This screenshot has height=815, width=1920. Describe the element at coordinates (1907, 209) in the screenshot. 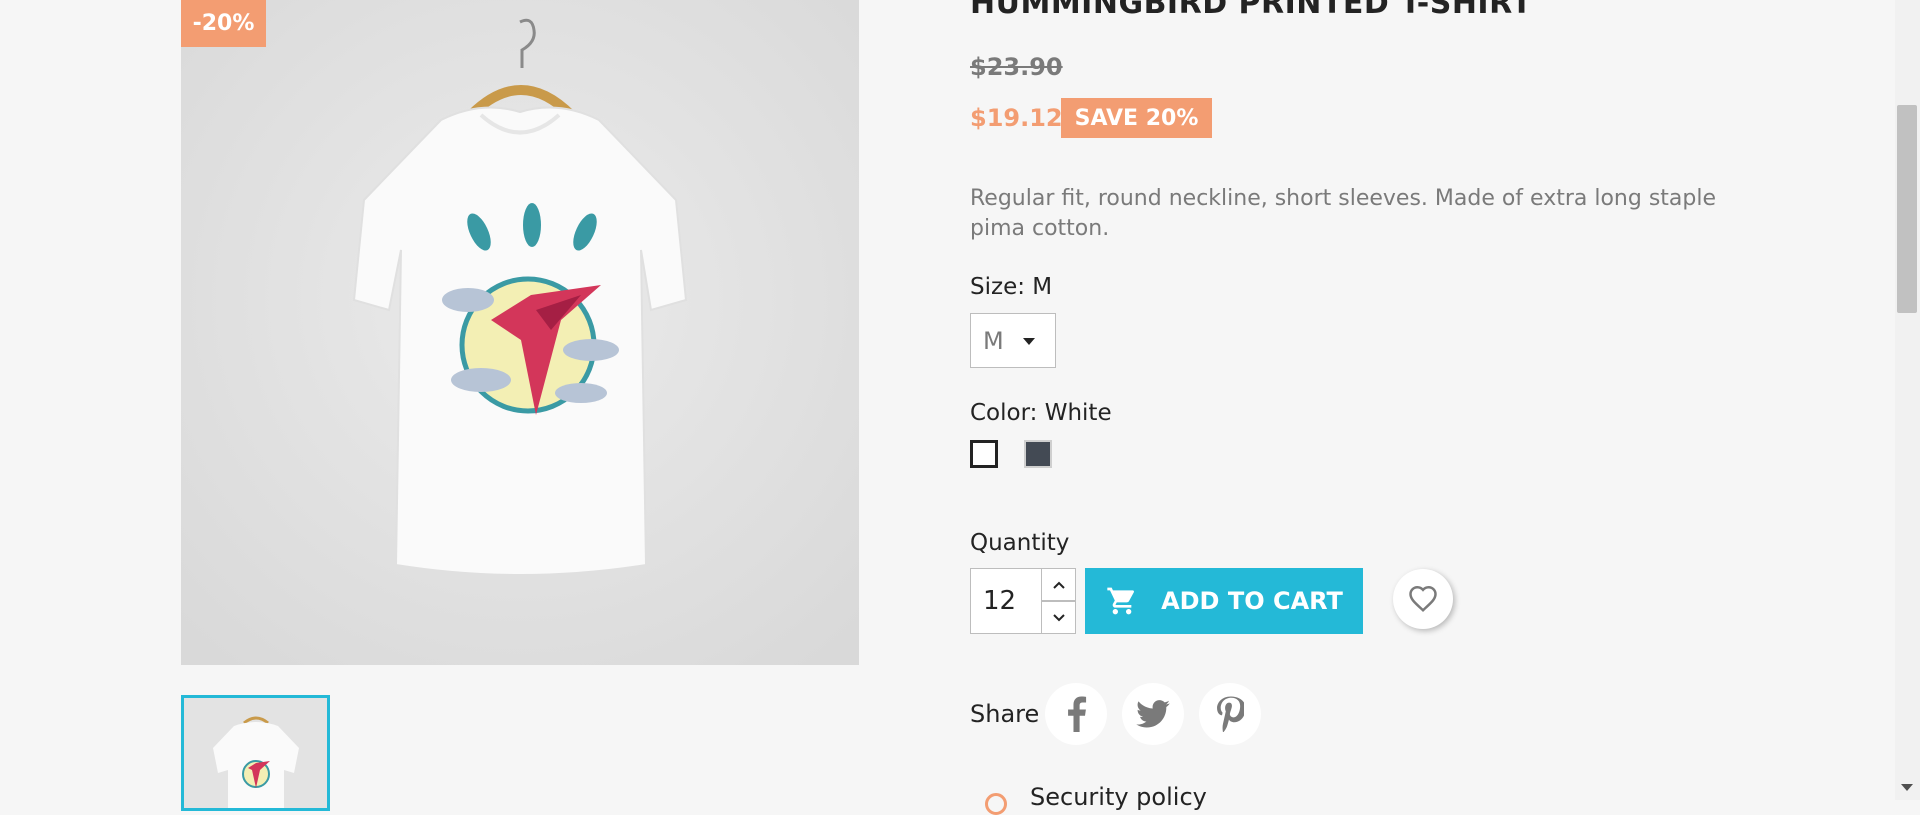

I see `scrollbar-thumb` at that location.